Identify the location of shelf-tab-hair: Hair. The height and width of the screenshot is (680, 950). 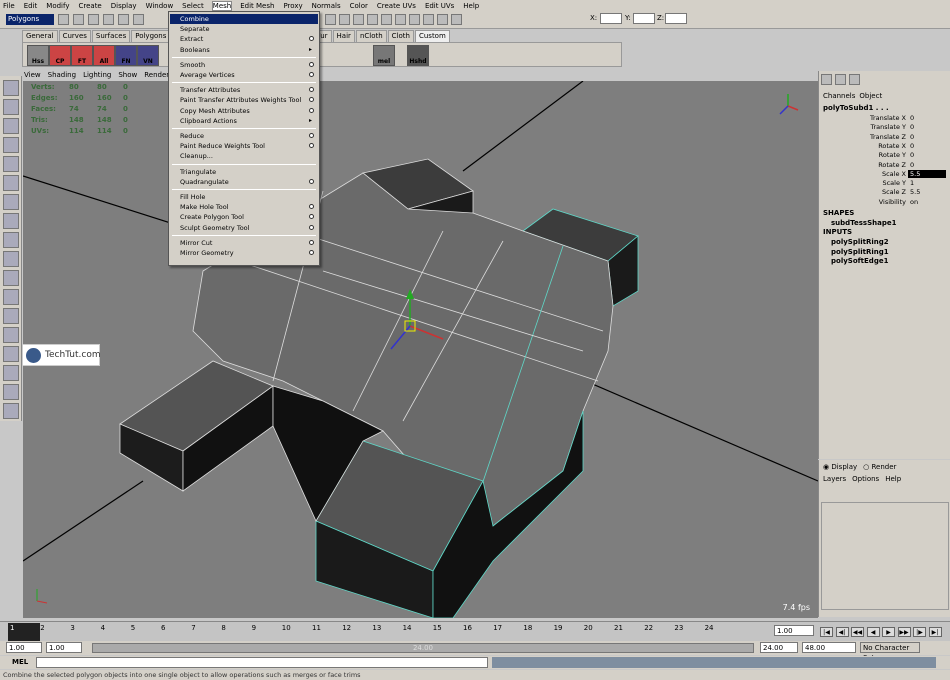
(343, 36).